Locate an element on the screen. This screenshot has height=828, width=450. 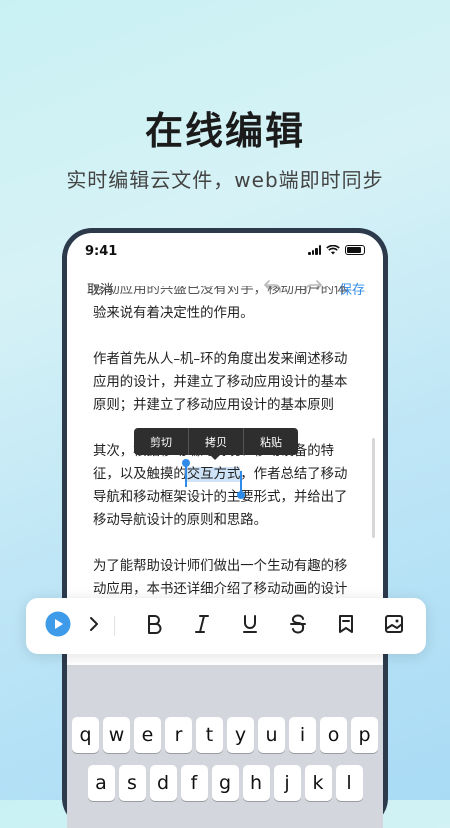
context-menu-pointer is located at coordinates (215, 457).